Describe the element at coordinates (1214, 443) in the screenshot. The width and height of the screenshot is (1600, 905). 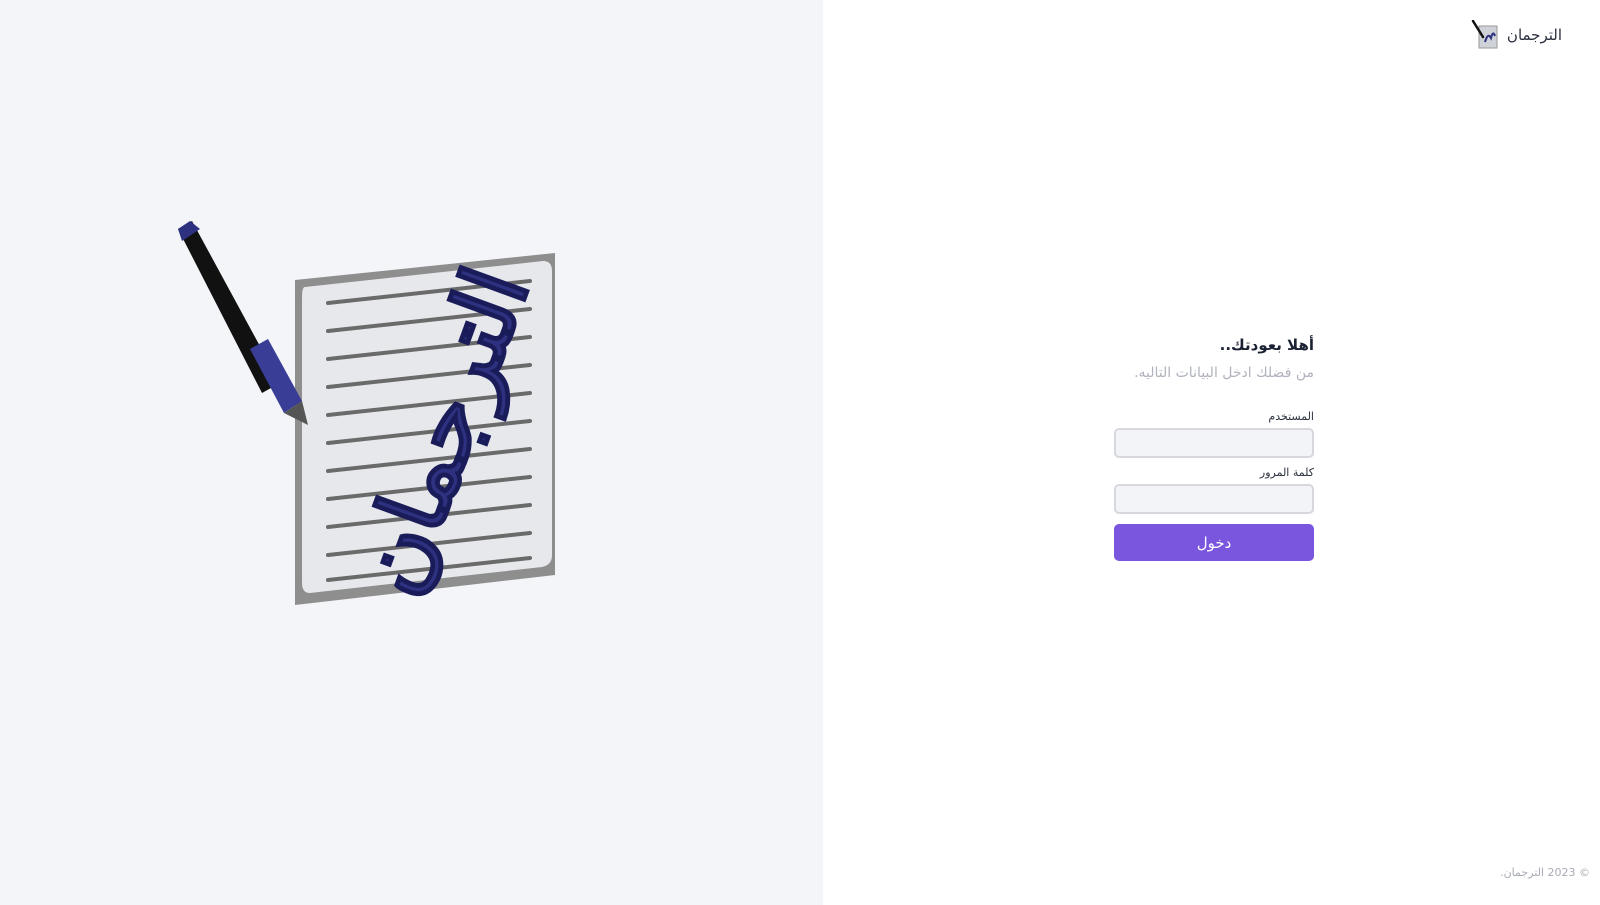
I see `username-input` at that location.